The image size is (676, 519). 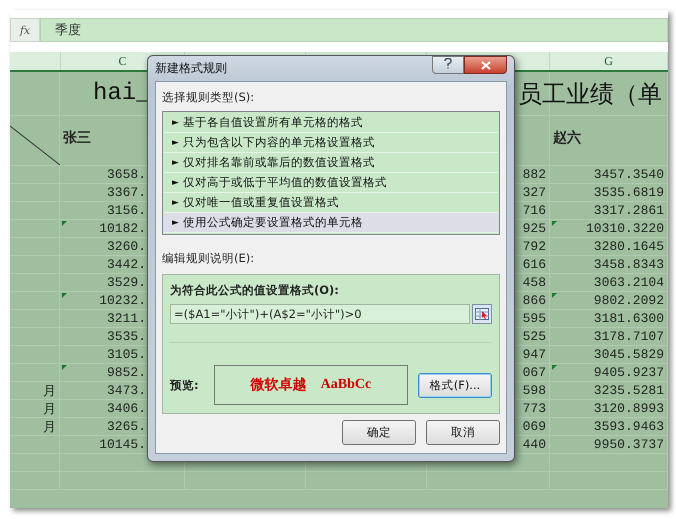 I want to click on table-cell: 3063.2104, so click(x=629, y=282).